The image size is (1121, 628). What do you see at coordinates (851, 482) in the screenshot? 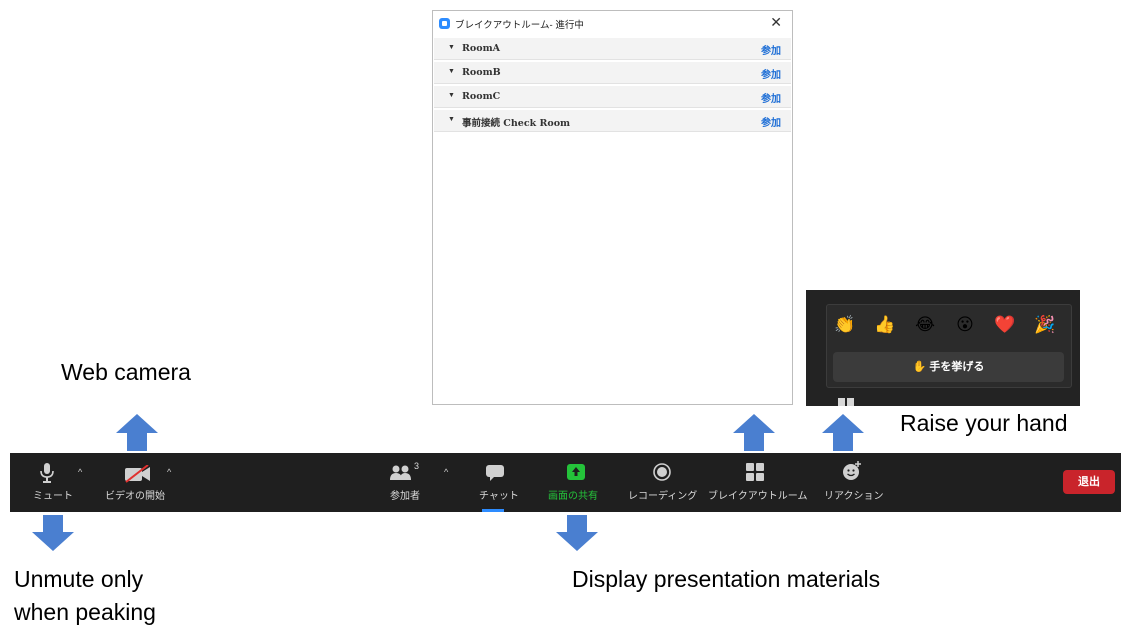
I see `reactions-button: リアクション` at bounding box center [851, 482].